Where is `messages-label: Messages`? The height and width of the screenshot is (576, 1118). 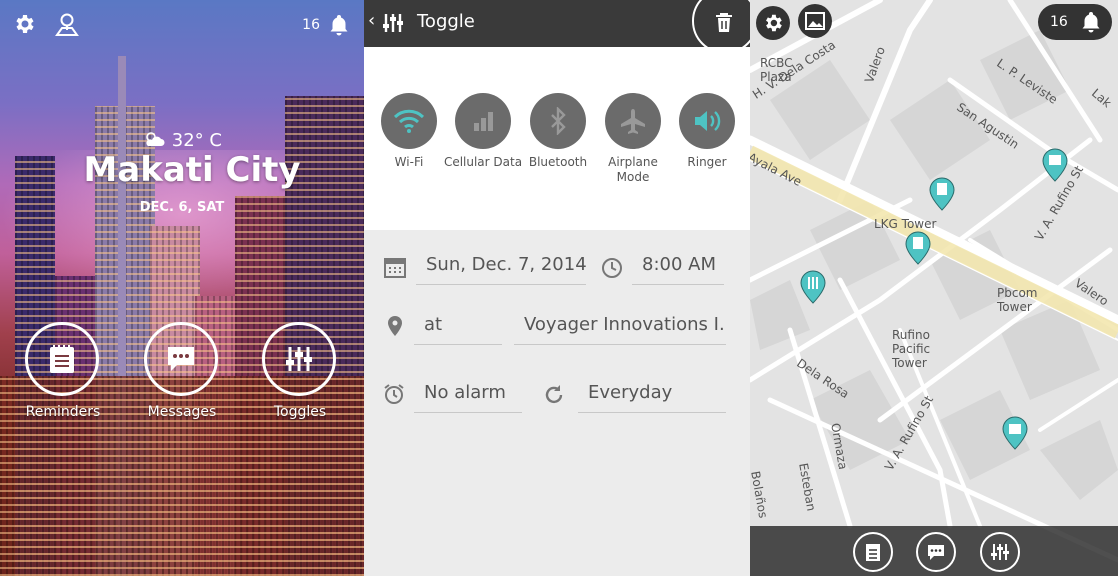 messages-label: Messages is located at coordinates (182, 412).